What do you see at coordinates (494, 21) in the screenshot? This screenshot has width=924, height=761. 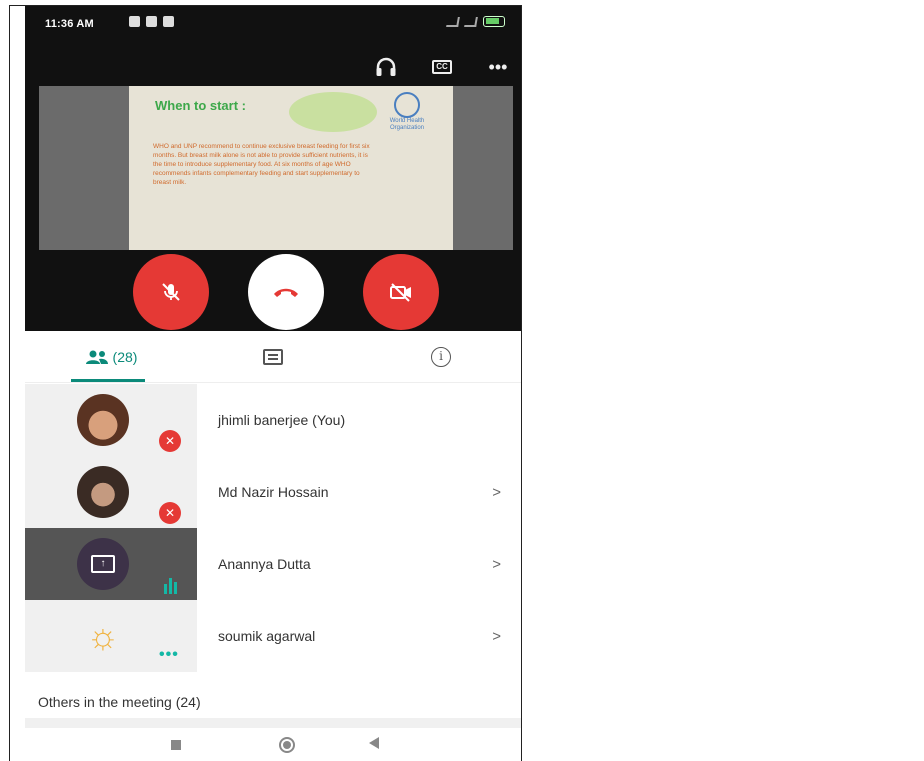 I see `battery-icon` at bounding box center [494, 21].